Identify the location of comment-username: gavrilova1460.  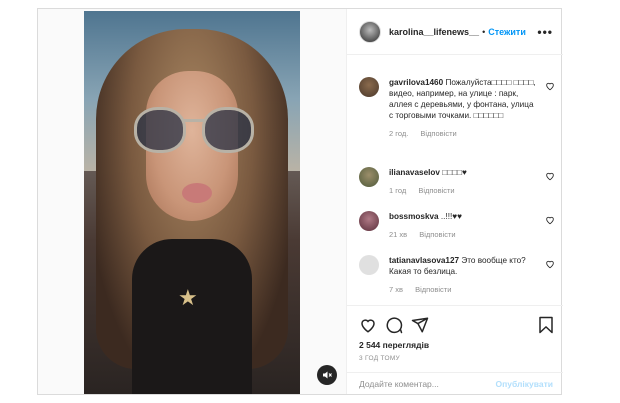
(416, 82).